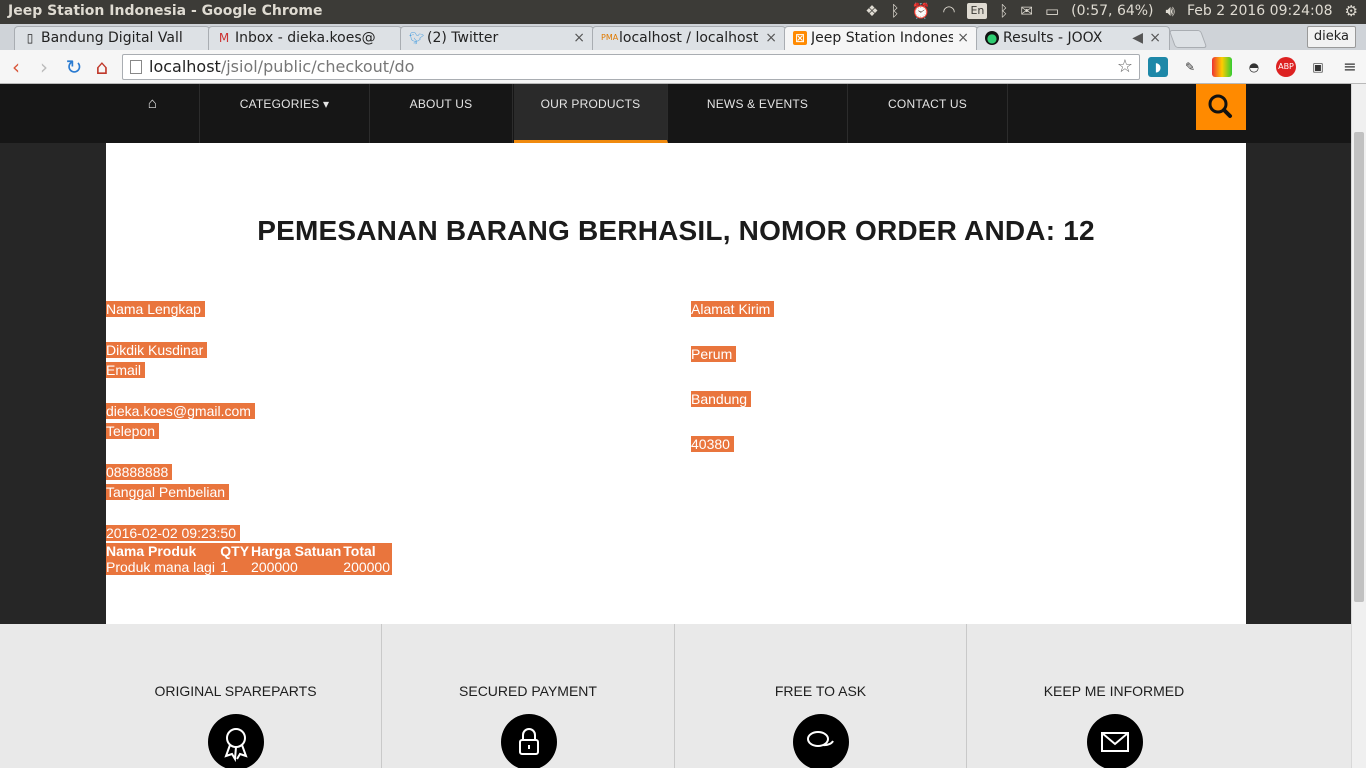 The image size is (1366, 768). What do you see at coordinates (714, 354) in the screenshot?
I see `shipping-line-1: Perum` at bounding box center [714, 354].